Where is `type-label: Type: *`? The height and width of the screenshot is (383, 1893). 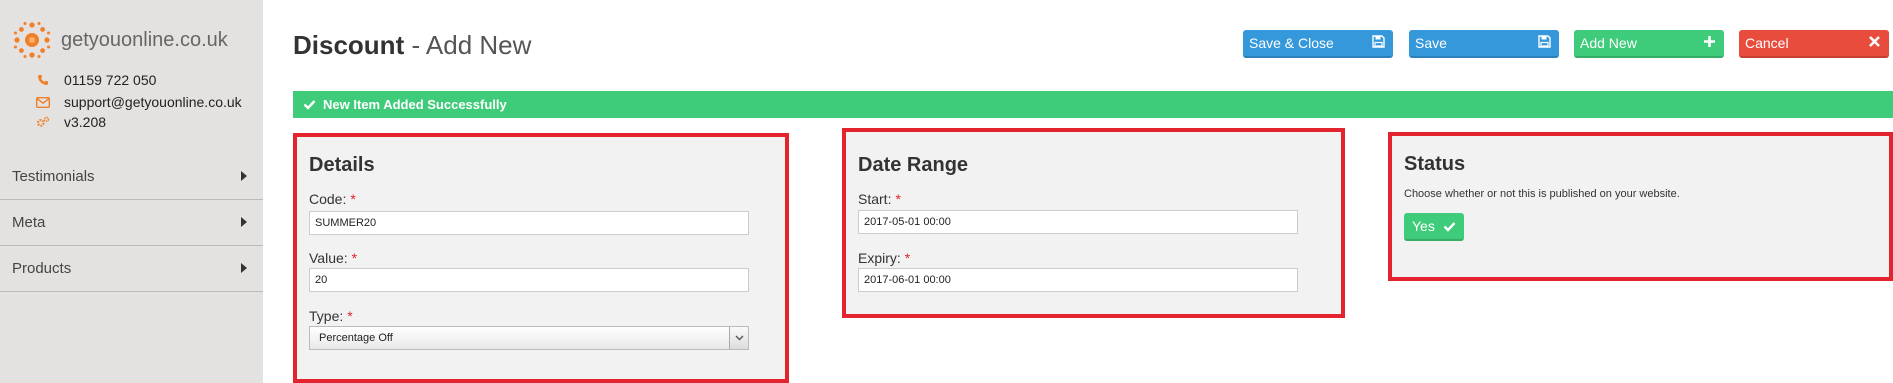
type-label: Type: * is located at coordinates (331, 316).